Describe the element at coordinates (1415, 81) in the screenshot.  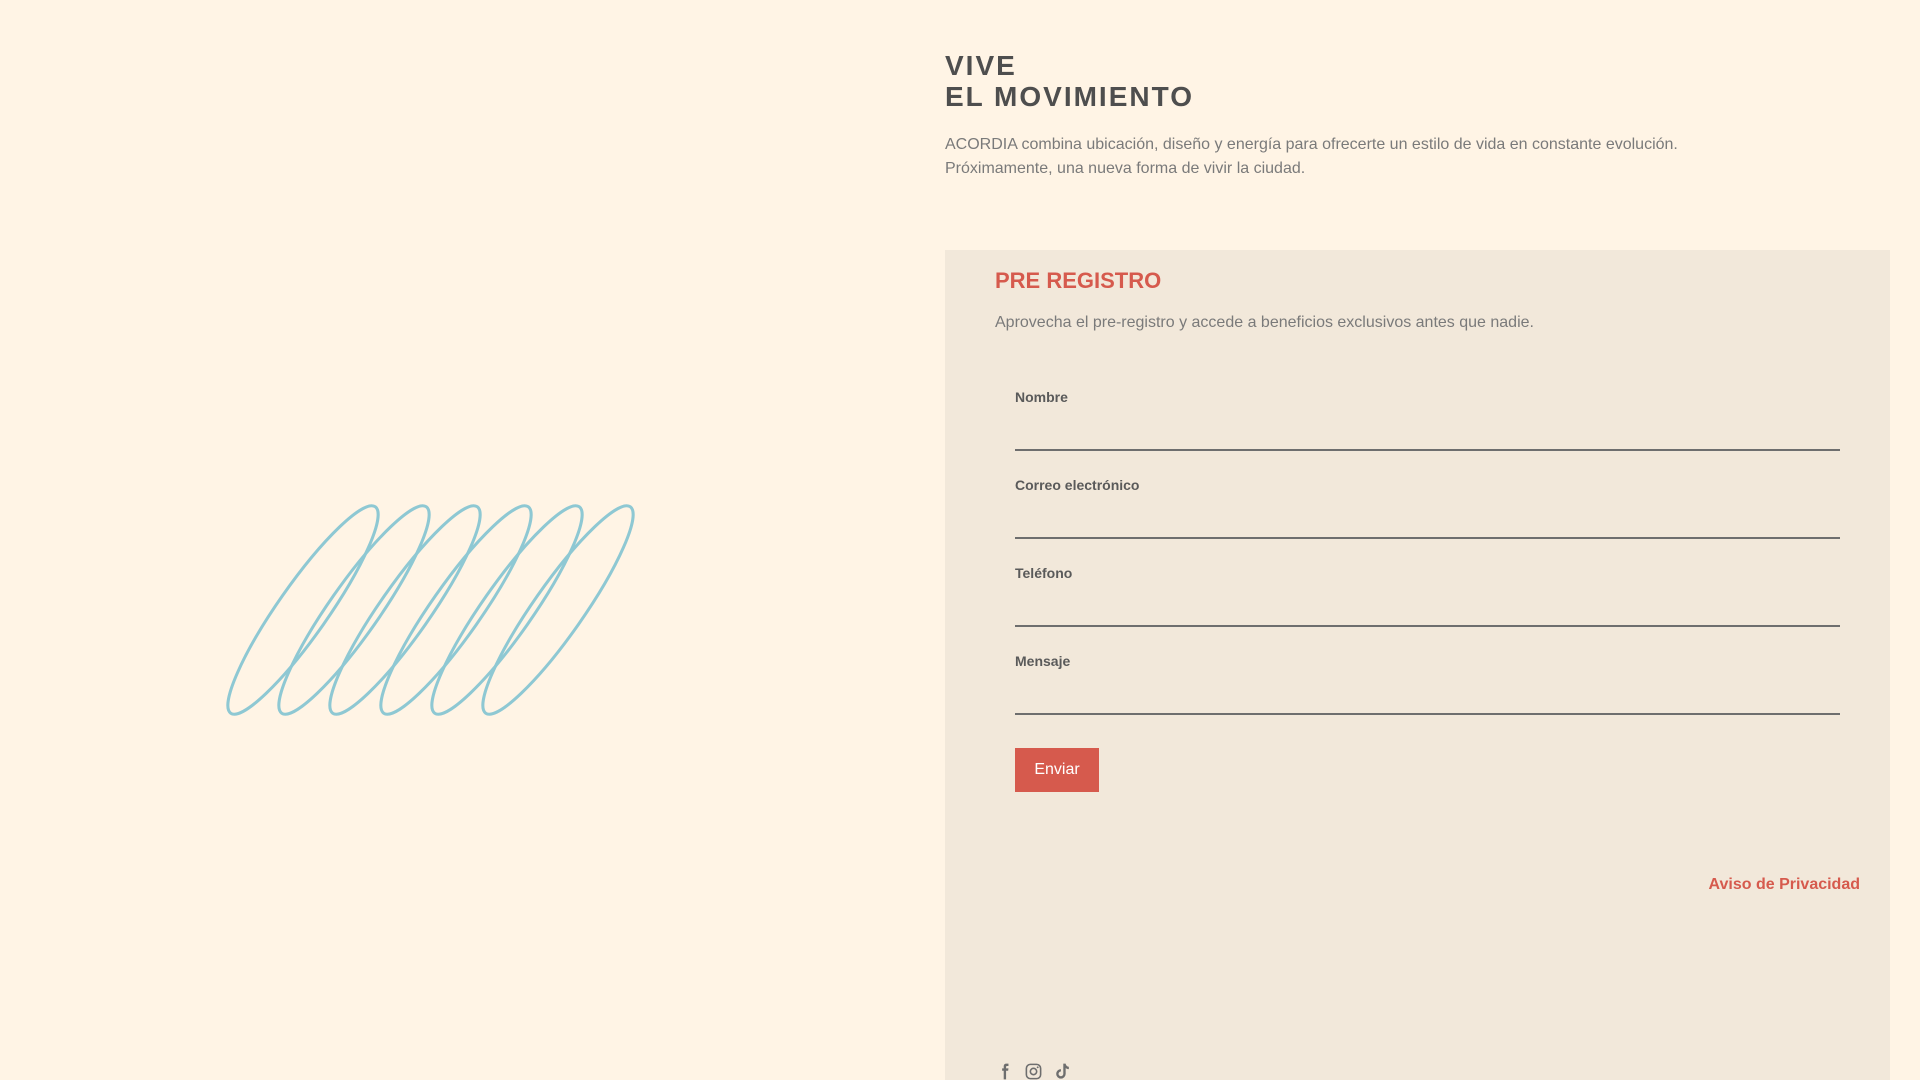
I see `hero-title: VIVE EL MOVIMIENTO` at that location.